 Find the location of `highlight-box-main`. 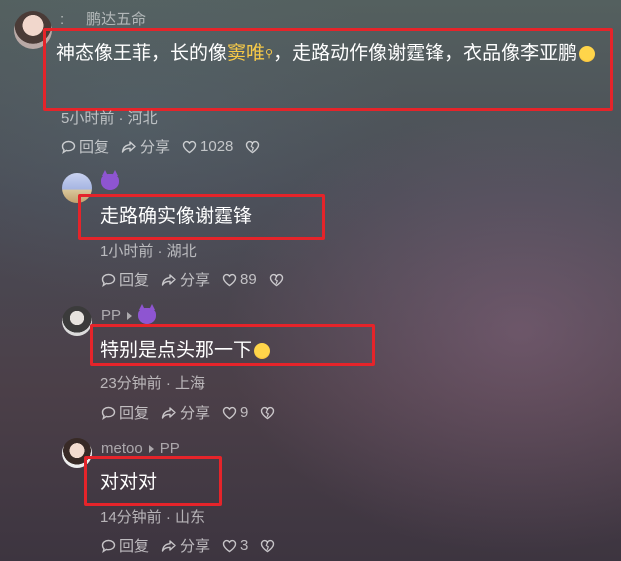

highlight-box-main is located at coordinates (328, 69).